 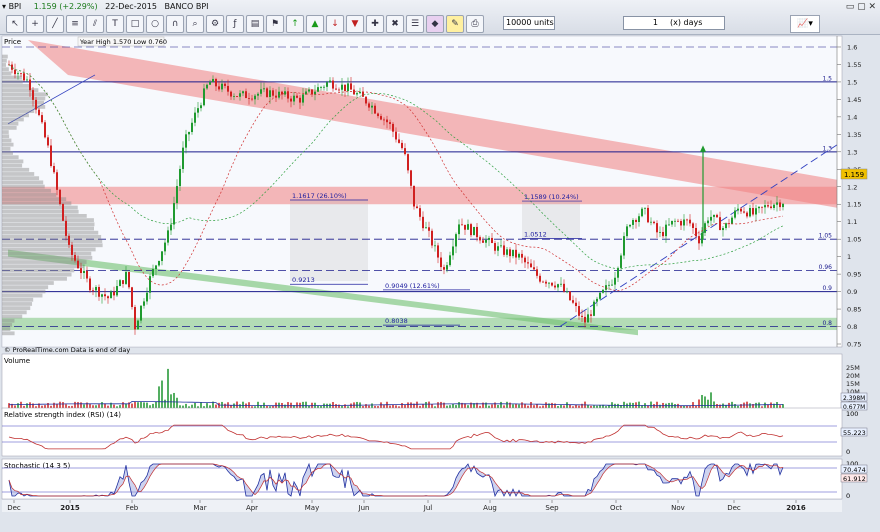 I want to click on color-icon: ◆, so click(x=435, y=24).